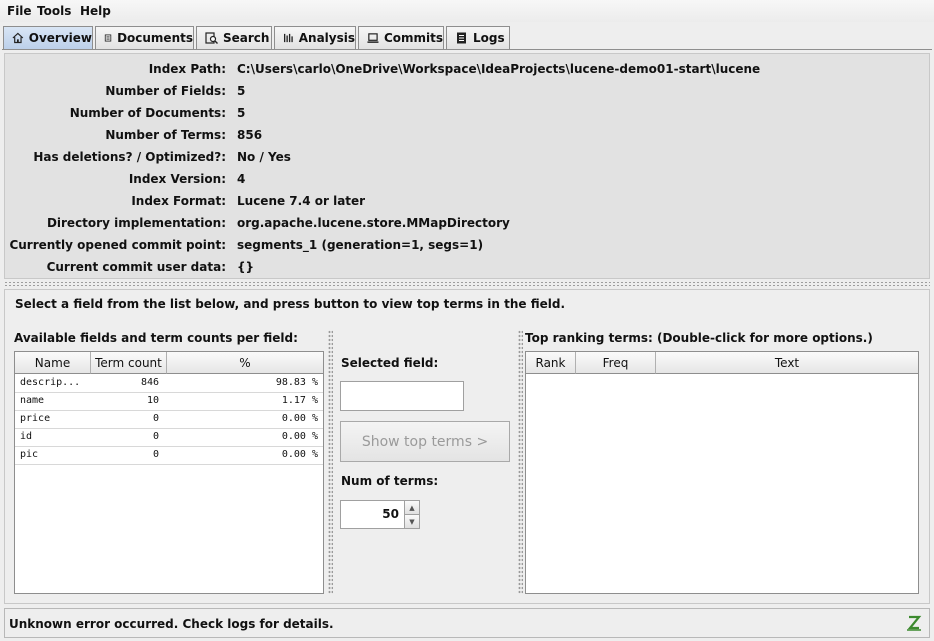 Image resolution: width=934 pixels, height=641 pixels. Describe the element at coordinates (468, 136) in the screenshot. I see `info-row-num-terms: Number of Terms: 856` at that location.